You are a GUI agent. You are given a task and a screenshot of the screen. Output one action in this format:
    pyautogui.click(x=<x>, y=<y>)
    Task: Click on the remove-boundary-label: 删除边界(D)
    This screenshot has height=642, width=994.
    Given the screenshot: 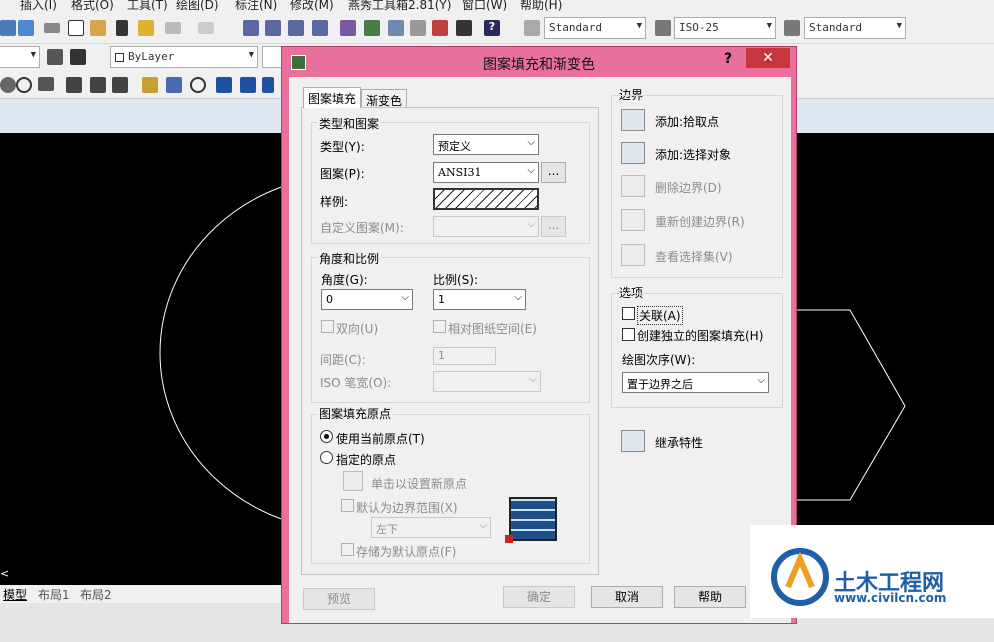 What is the action you would take?
    pyautogui.click(x=688, y=187)
    